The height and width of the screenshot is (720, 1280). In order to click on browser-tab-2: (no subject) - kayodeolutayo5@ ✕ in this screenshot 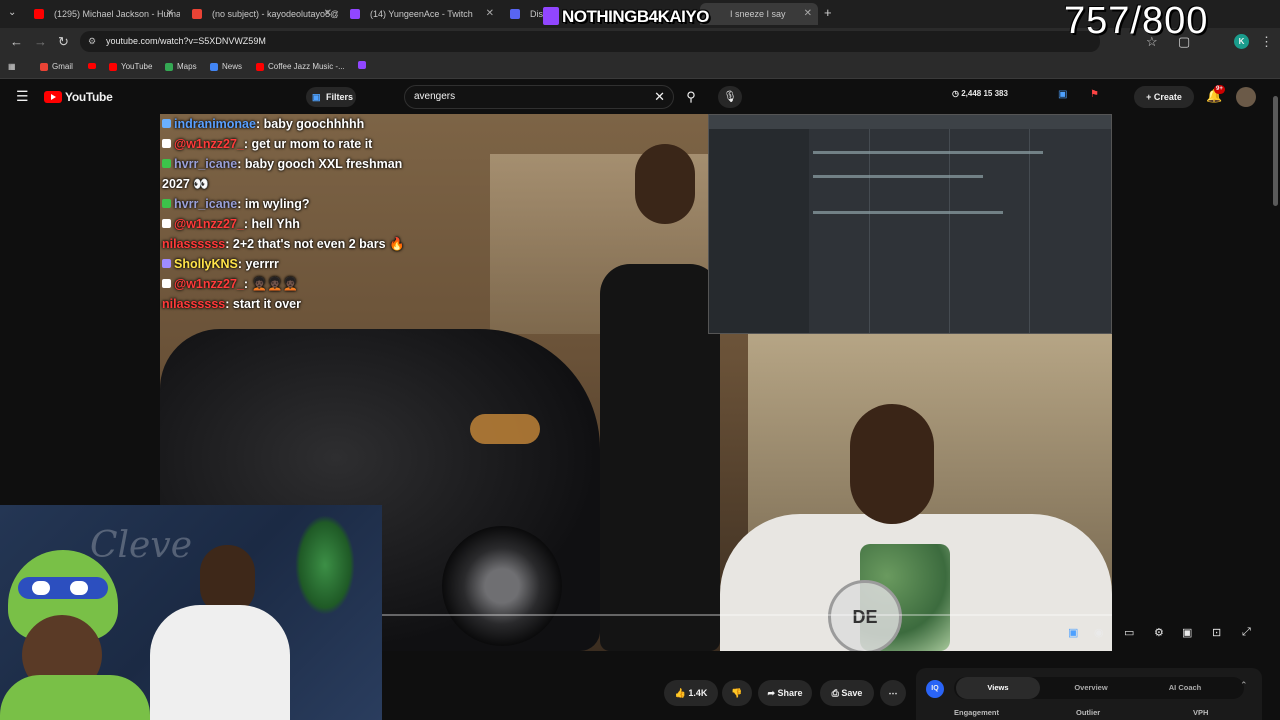, I will do `click(260, 14)`.